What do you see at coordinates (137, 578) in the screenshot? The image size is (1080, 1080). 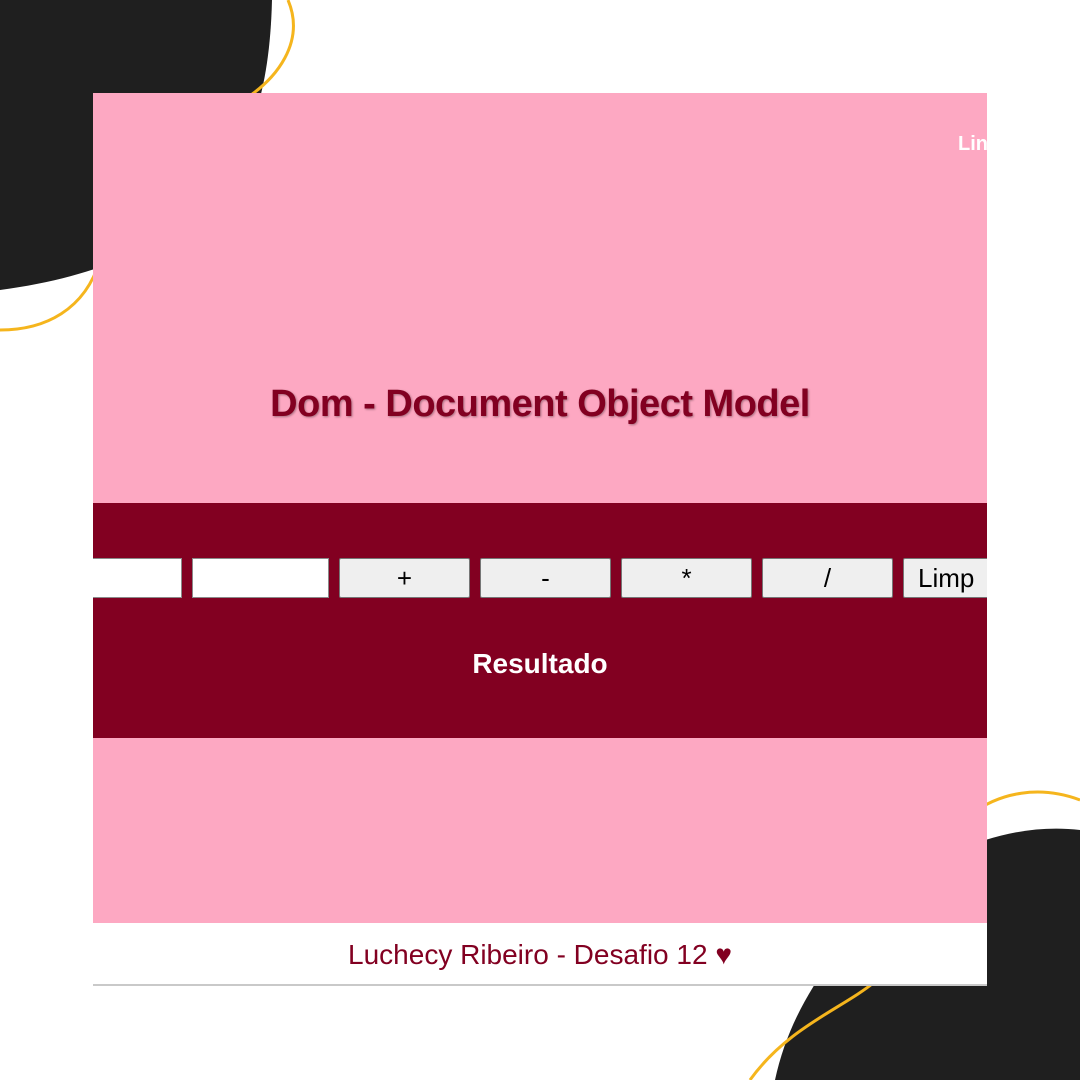 I see `first-number-input` at bounding box center [137, 578].